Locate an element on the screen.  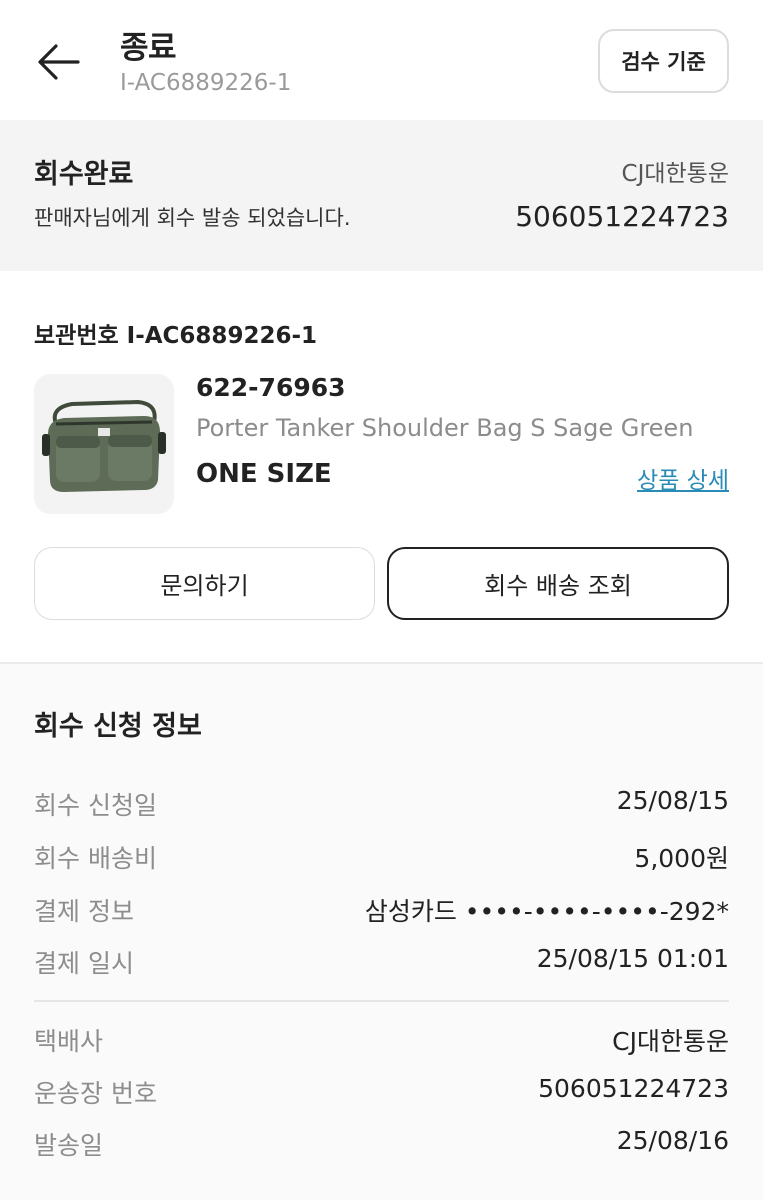
info-row-request-date: 회수 신청일 25/08/15 is located at coordinates (381, 804).